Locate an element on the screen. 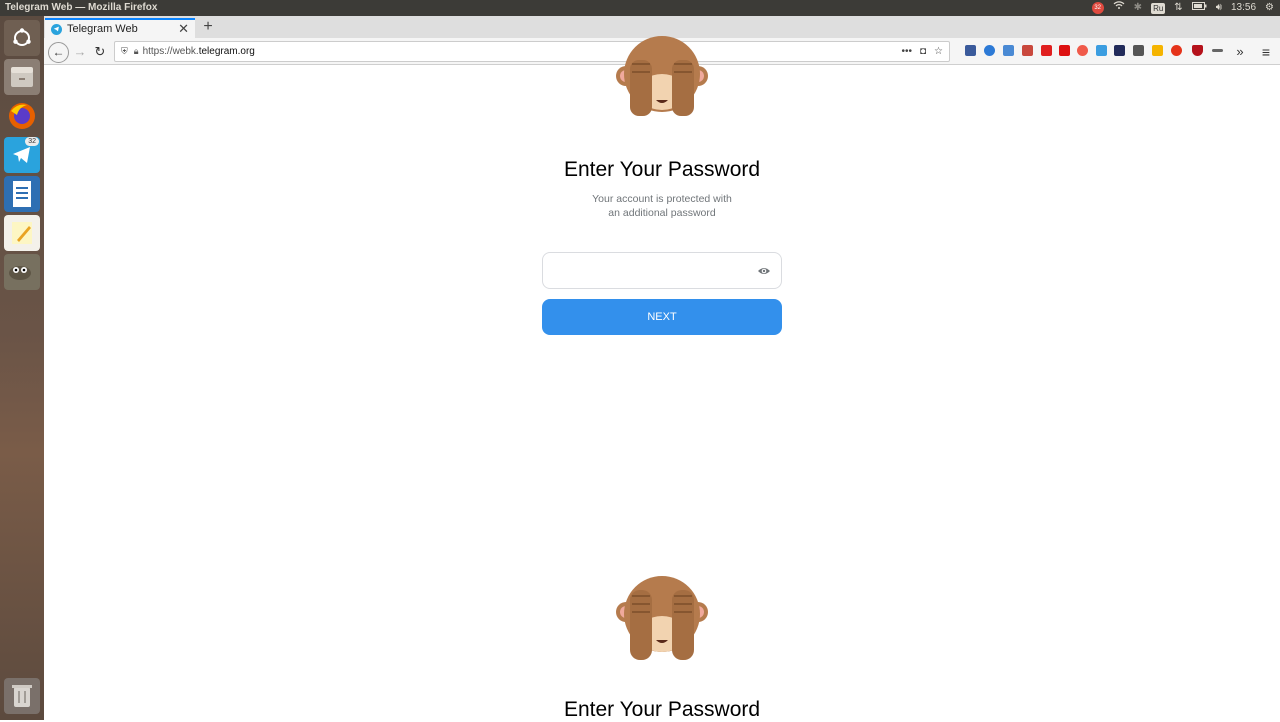 The width and height of the screenshot is (1280, 722). window-title: Telegram Web — Mozilla Firefox is located at coordinates (81, 7).